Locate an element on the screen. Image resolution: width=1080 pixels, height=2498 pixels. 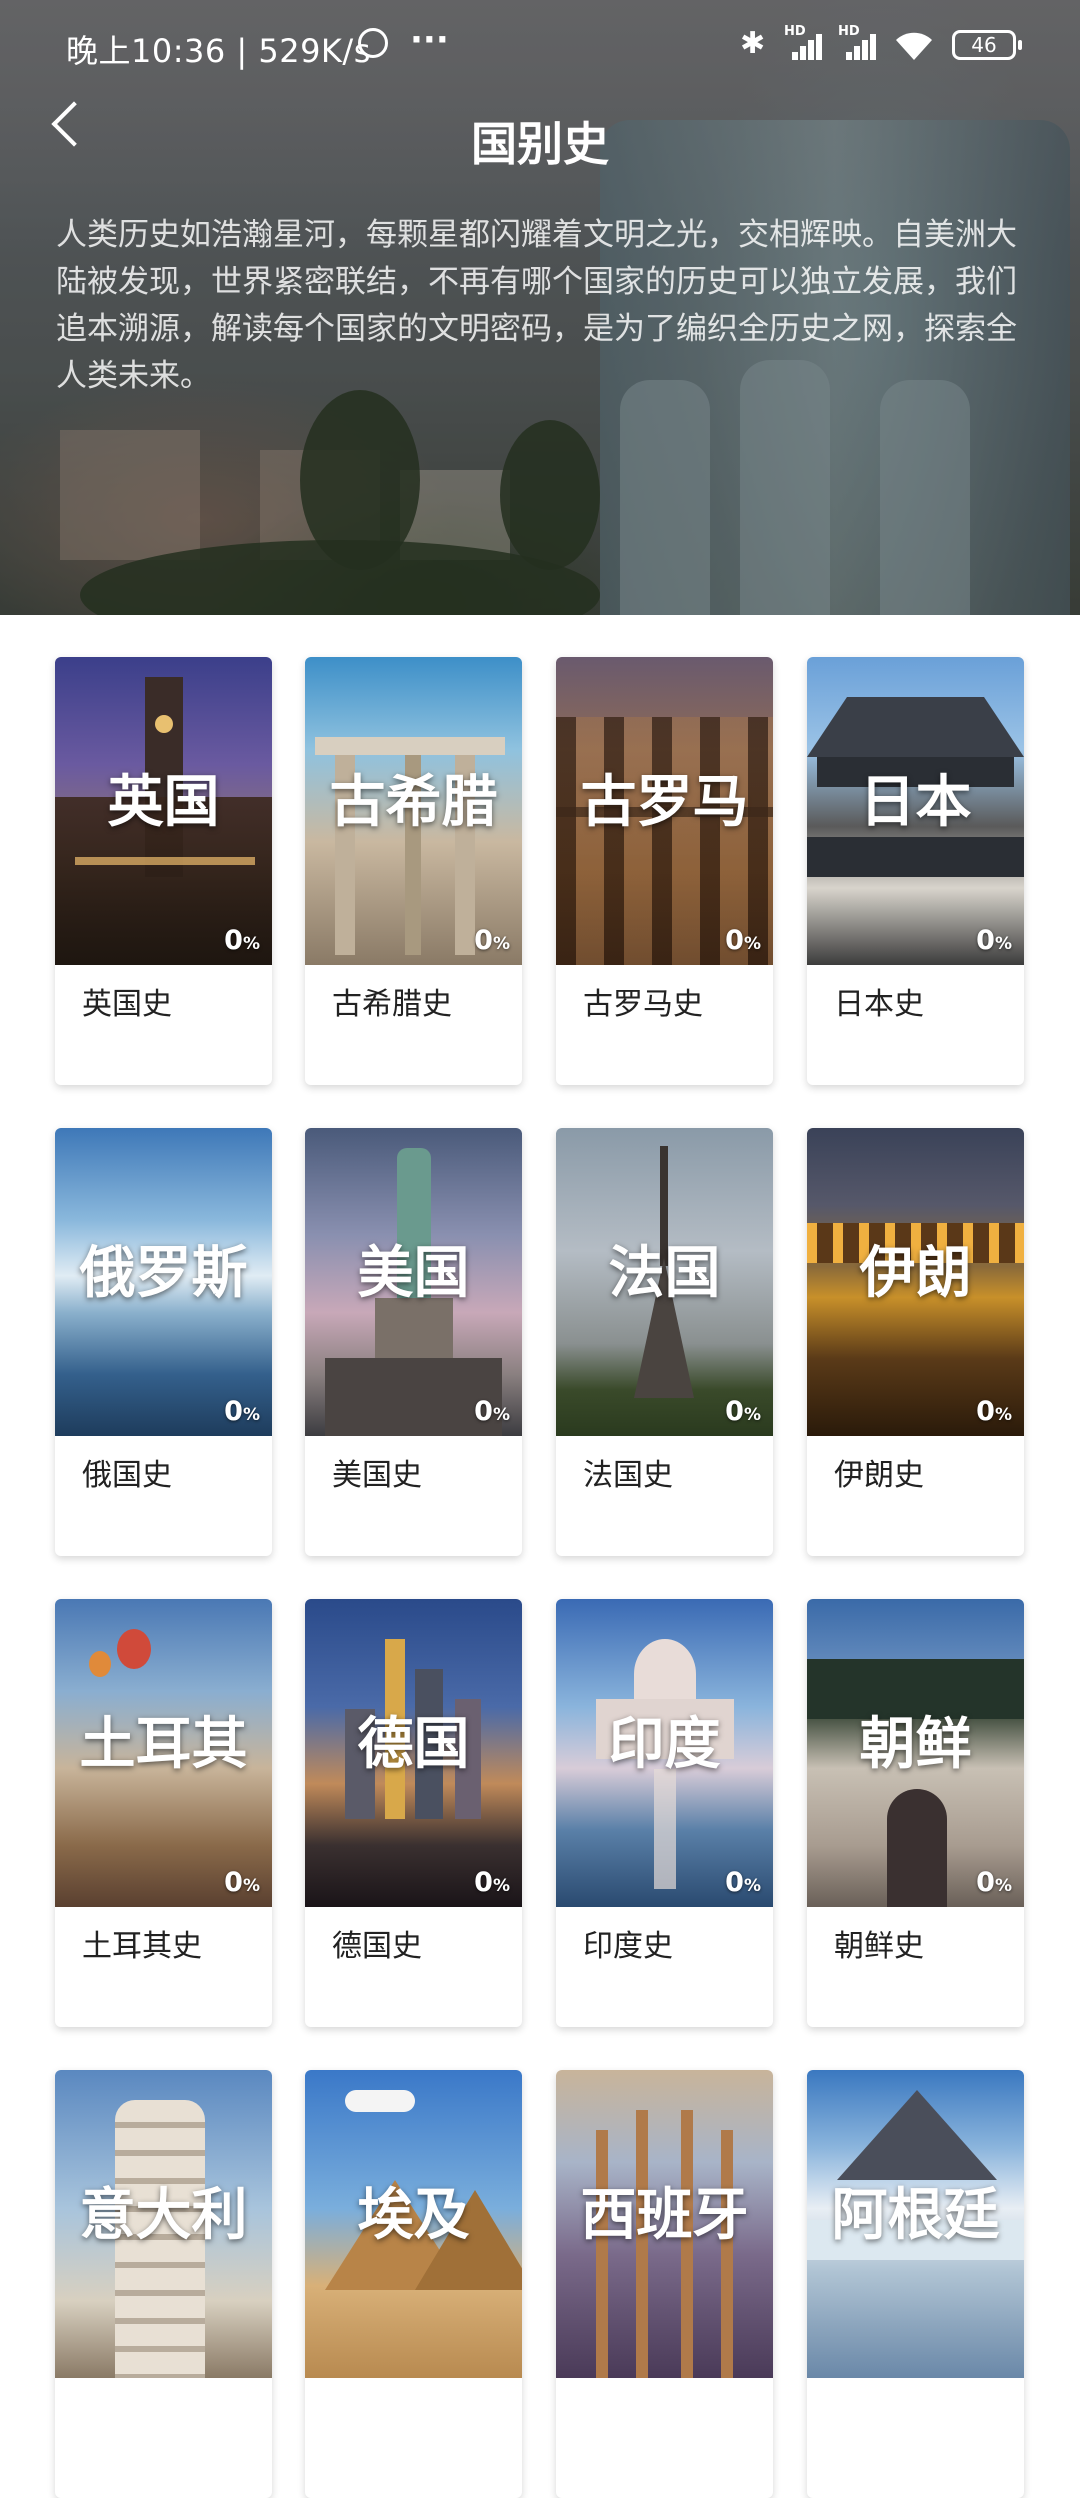
card-label: 土耳其史 is located at coordinates (142, 1946).